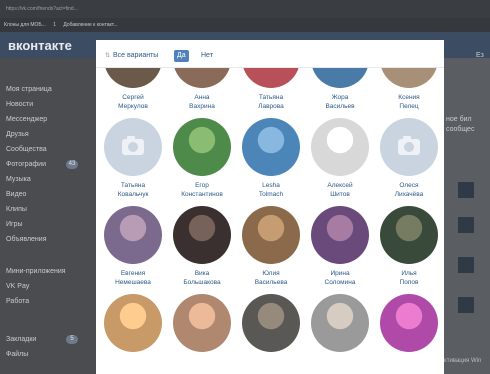 Image resolution: width=490 pixels, height=374 pixels. What do you see at coordinates (271, 106) in the screenshot?
I see `user-last-name: Лаврова` at bounding box center [271, 106].